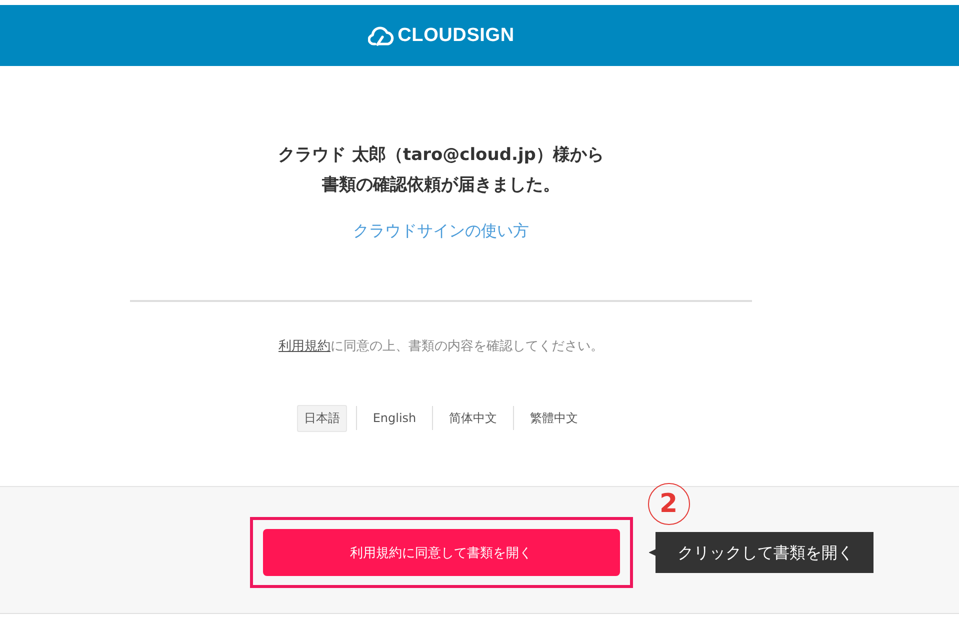  Describe the element at coordinates (321, 418) in the screenshot. I see `language-option: 日本語` at that location.